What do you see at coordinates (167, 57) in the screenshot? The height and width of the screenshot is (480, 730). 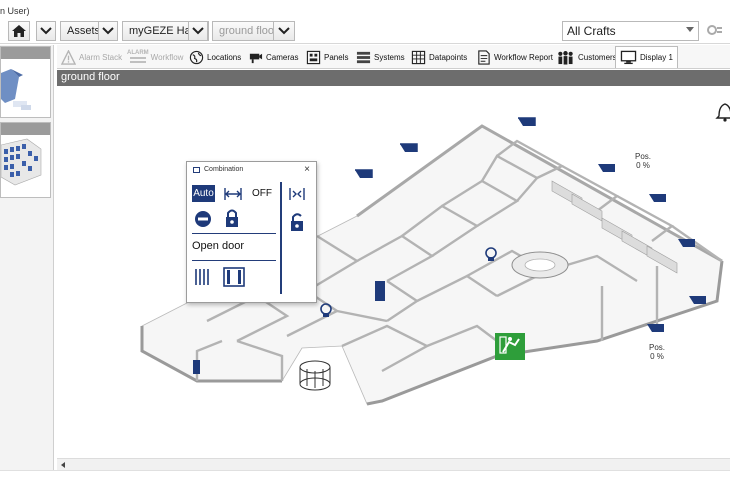 I see `workflow-label: Workflow` at bounding box center [167, 57].